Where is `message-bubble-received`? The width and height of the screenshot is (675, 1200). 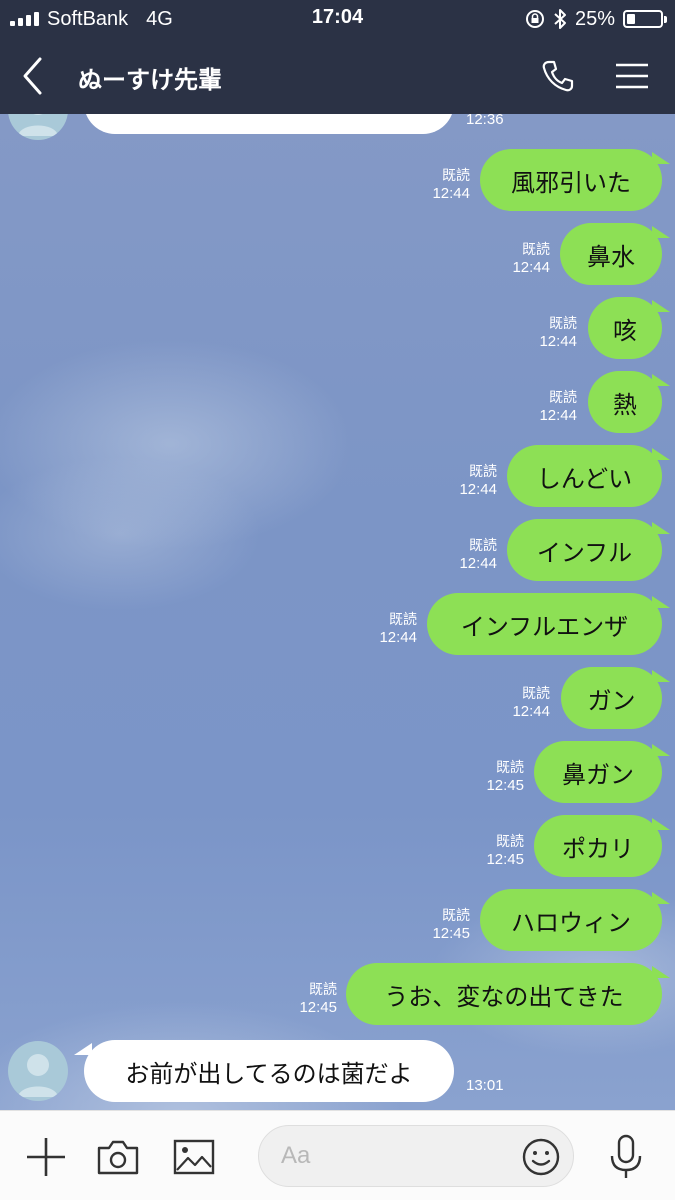 message-bubble-received is located at coordinates (269, 124).